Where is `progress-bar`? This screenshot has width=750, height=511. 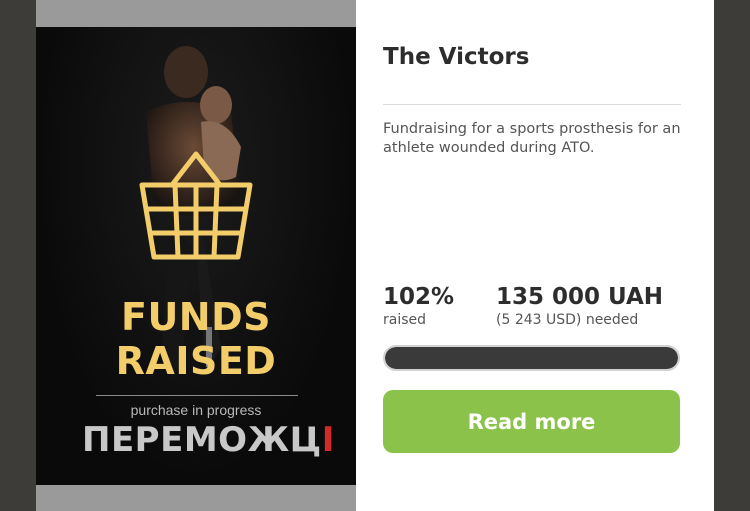
progress-bar is located at coordinates (531, 358).